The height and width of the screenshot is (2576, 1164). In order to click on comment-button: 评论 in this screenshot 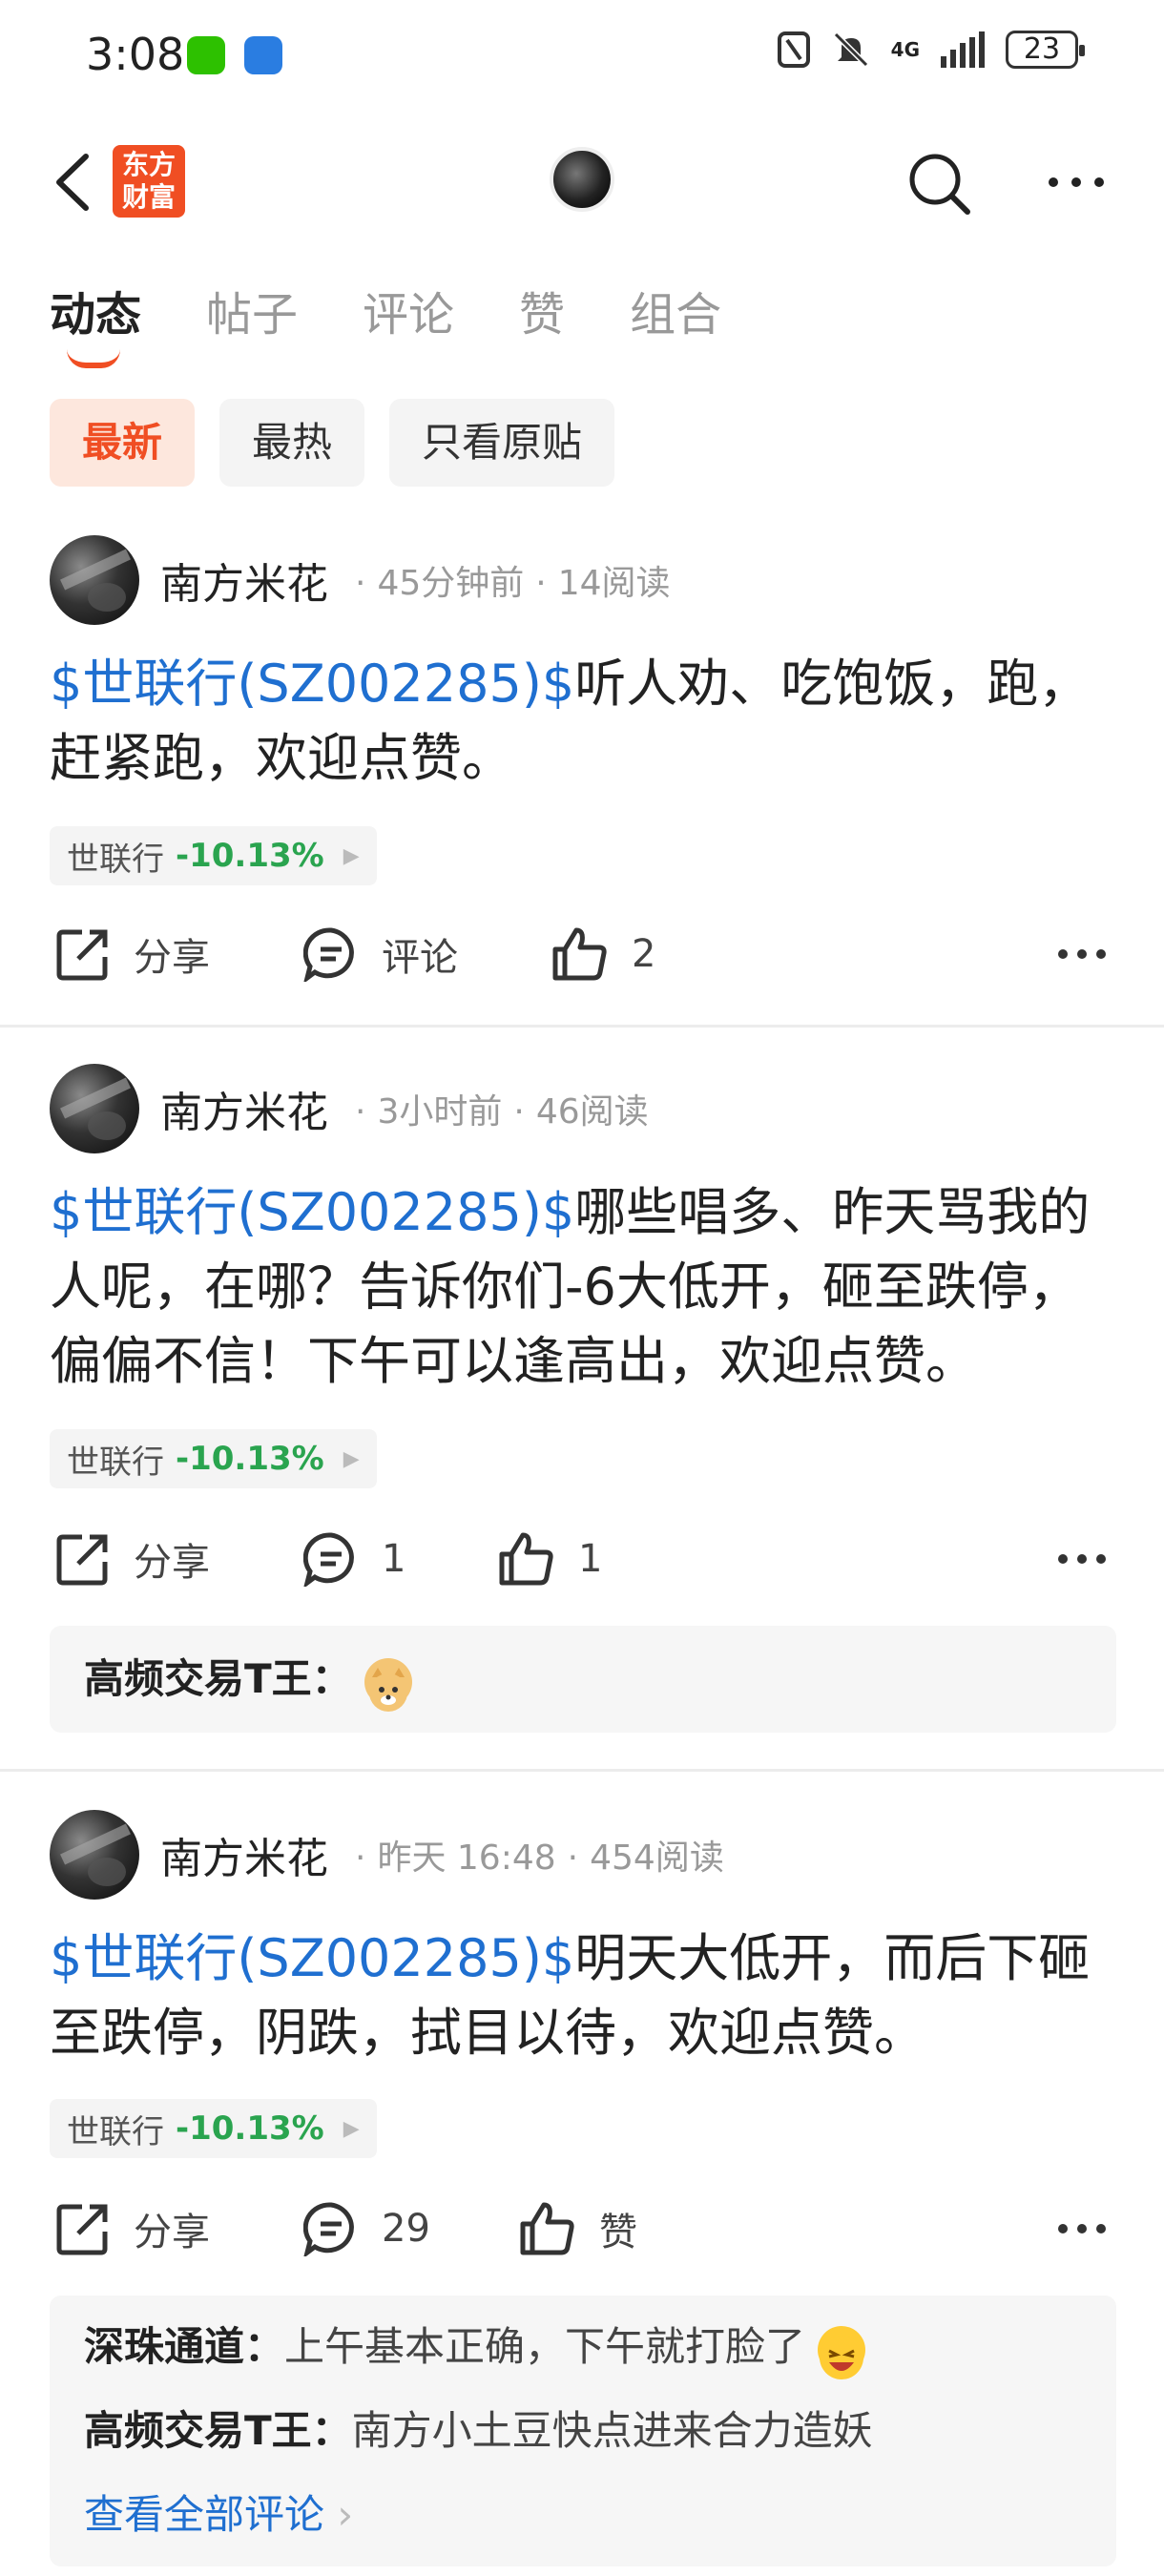, I will do `click(380, 954)`.